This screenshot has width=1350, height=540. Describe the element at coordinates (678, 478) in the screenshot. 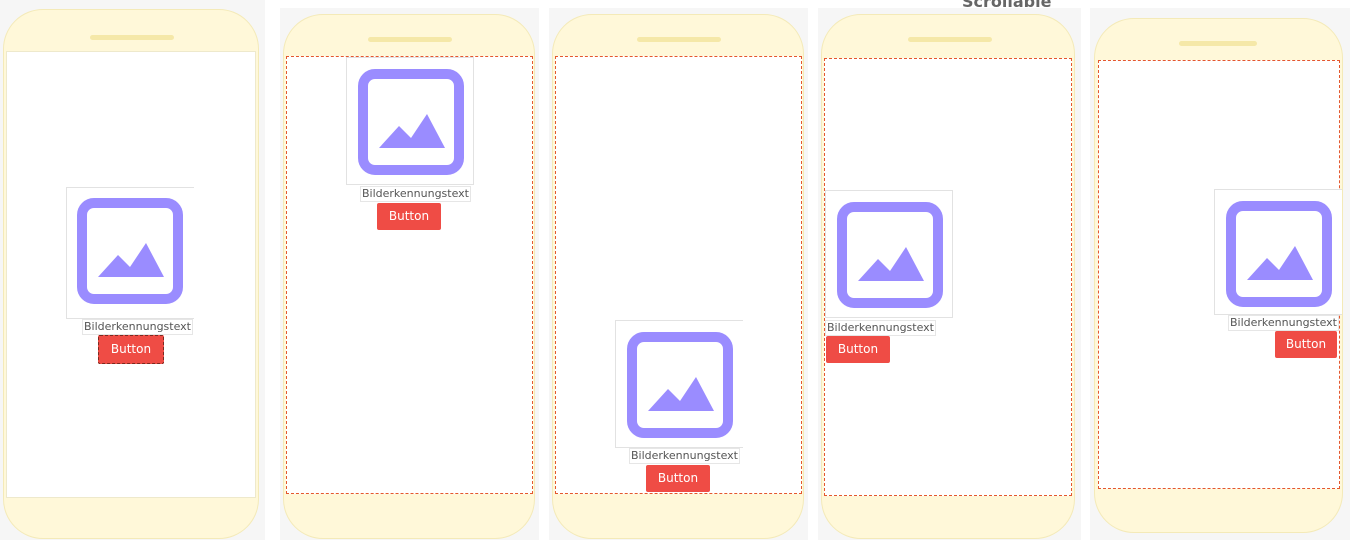

I see `button-3: Button` at that location.